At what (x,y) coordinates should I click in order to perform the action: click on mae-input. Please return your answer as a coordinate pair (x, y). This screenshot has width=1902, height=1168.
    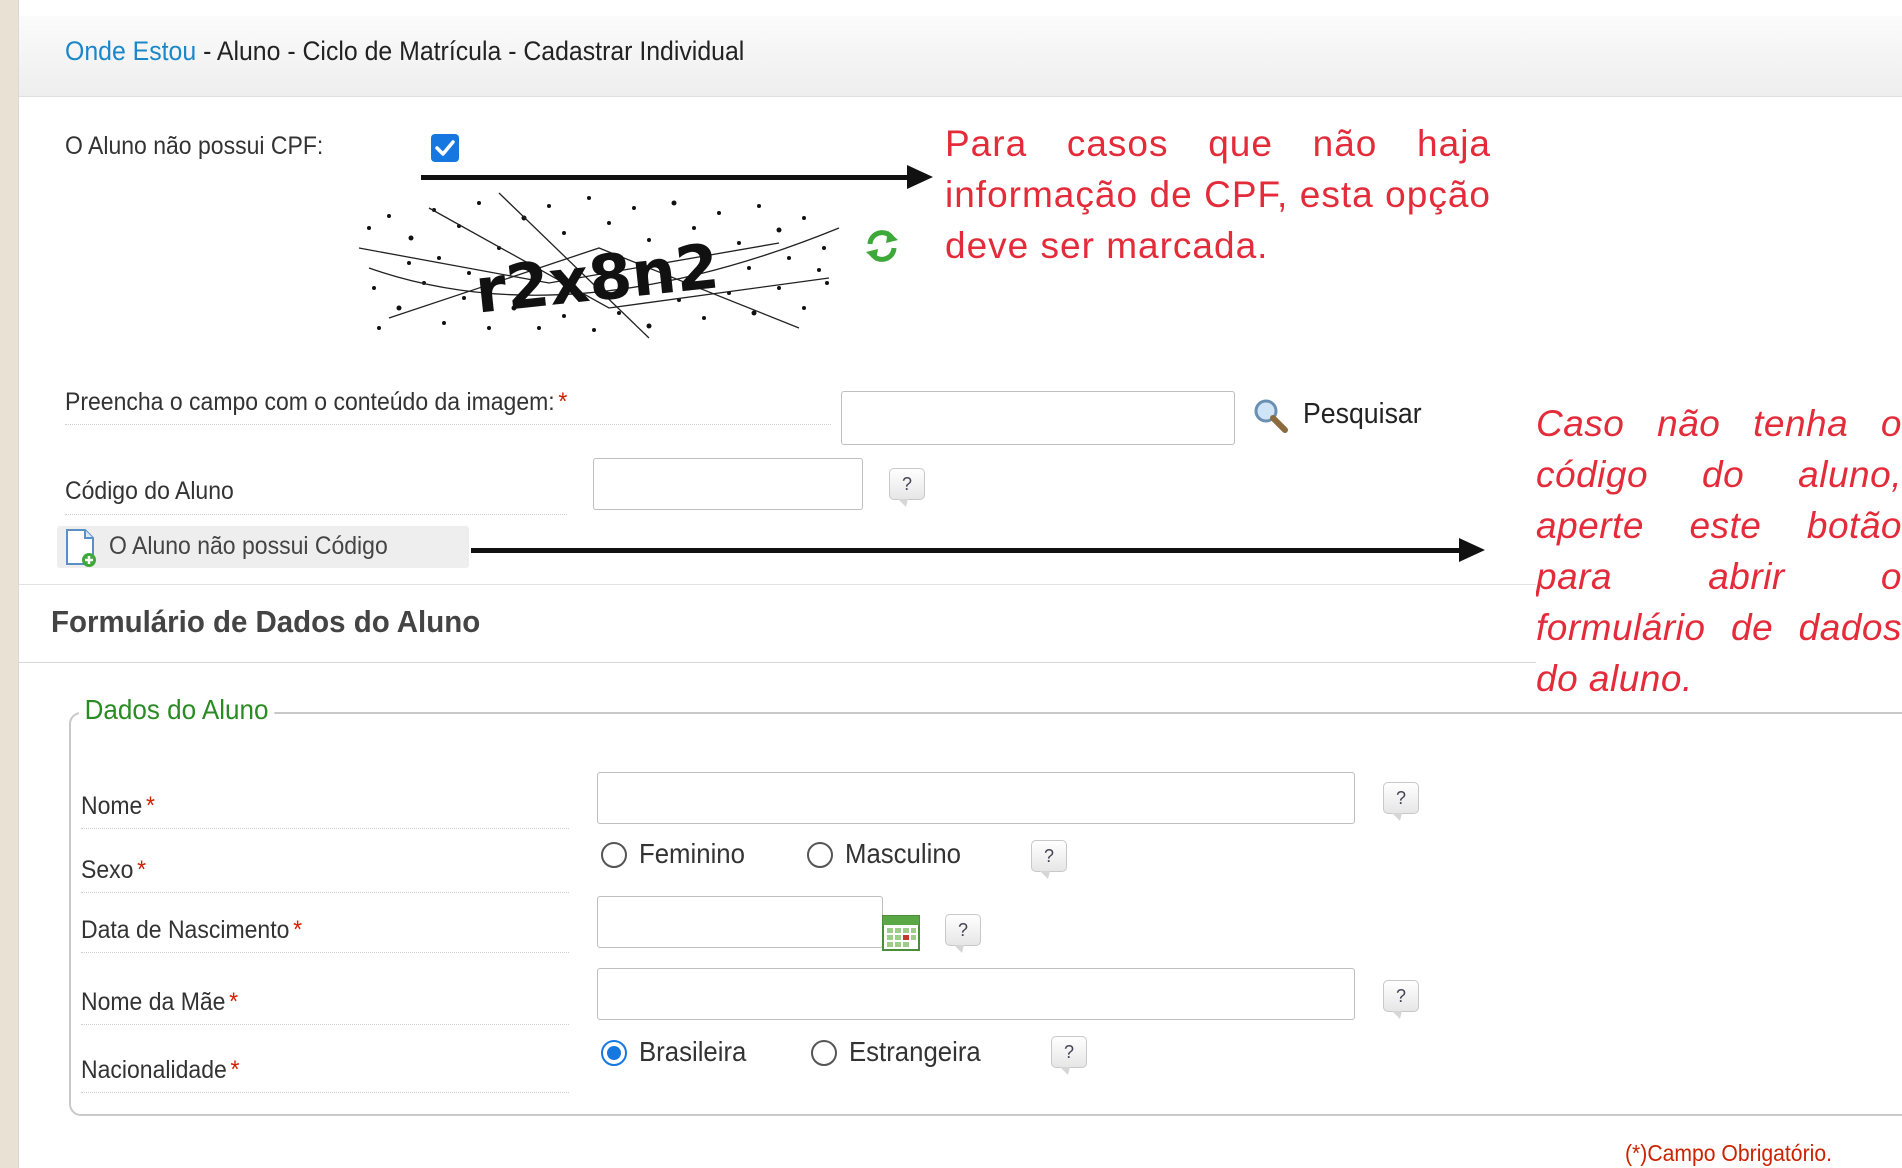
    Looking at the image, I should click on (976, 994).